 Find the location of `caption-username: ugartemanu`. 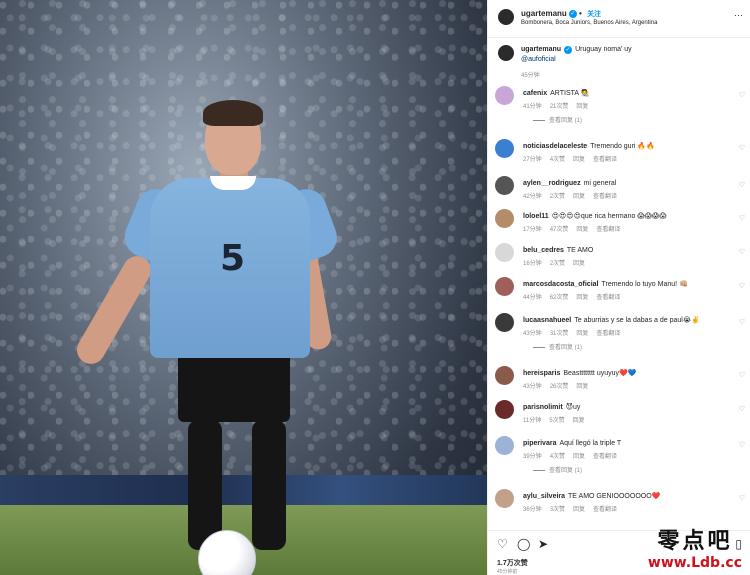

caption-username: ugartemanu is located at coordinates (541, 49).